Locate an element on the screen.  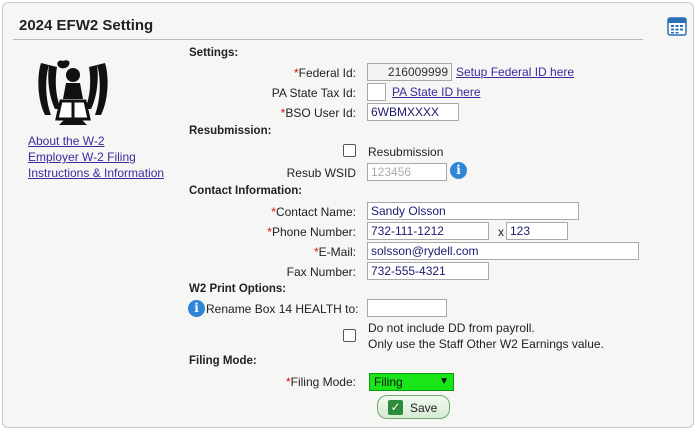
phone-number-field: 732-111-1212 is located at coordinates (428, 231).